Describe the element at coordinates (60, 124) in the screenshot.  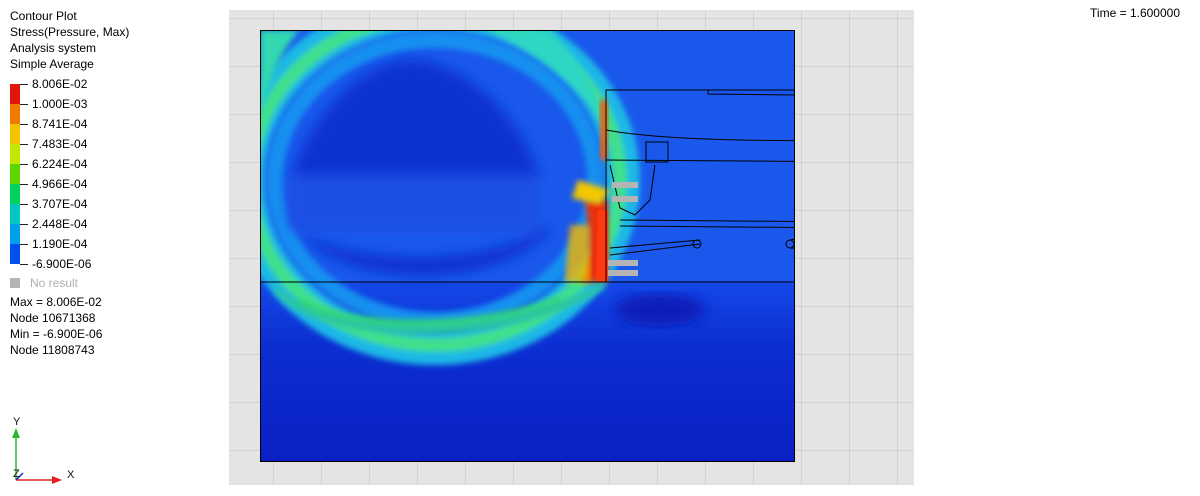
I see `legend-level-label: 8.741E-04` at that location.